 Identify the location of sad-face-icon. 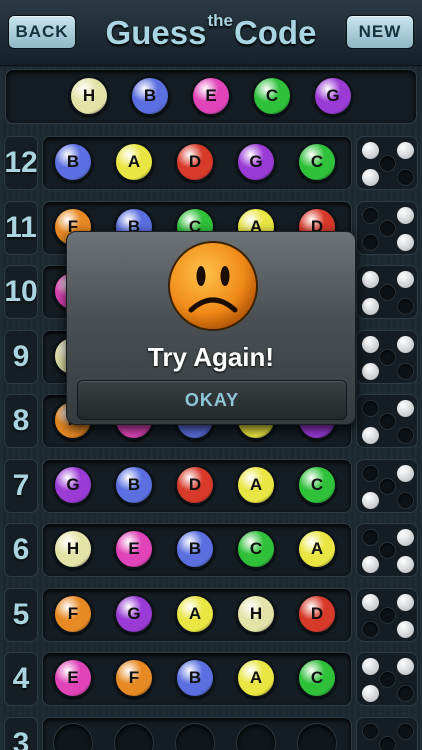
(213, 286).